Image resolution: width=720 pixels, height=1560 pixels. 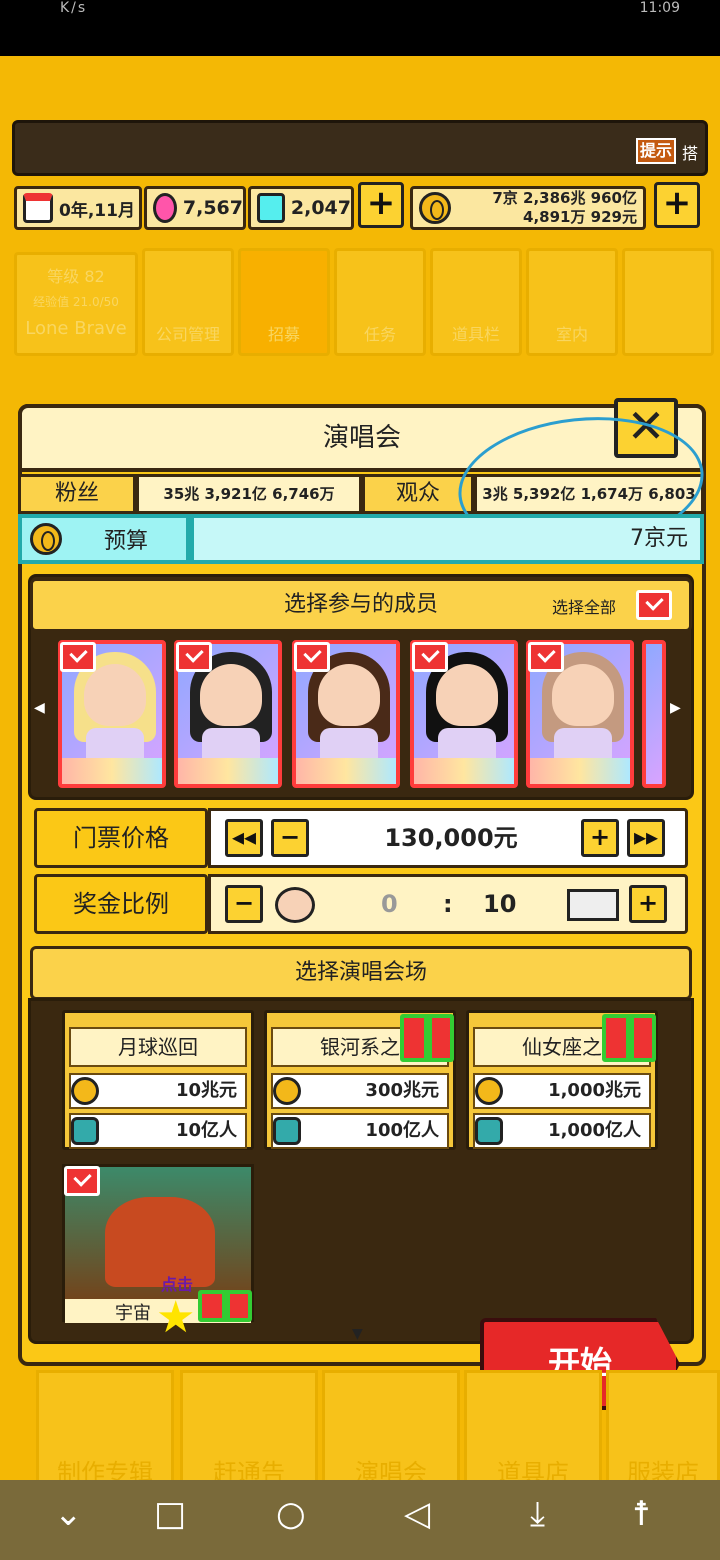 I want to click on select-all-checkbox, so click(x=654, y=605).